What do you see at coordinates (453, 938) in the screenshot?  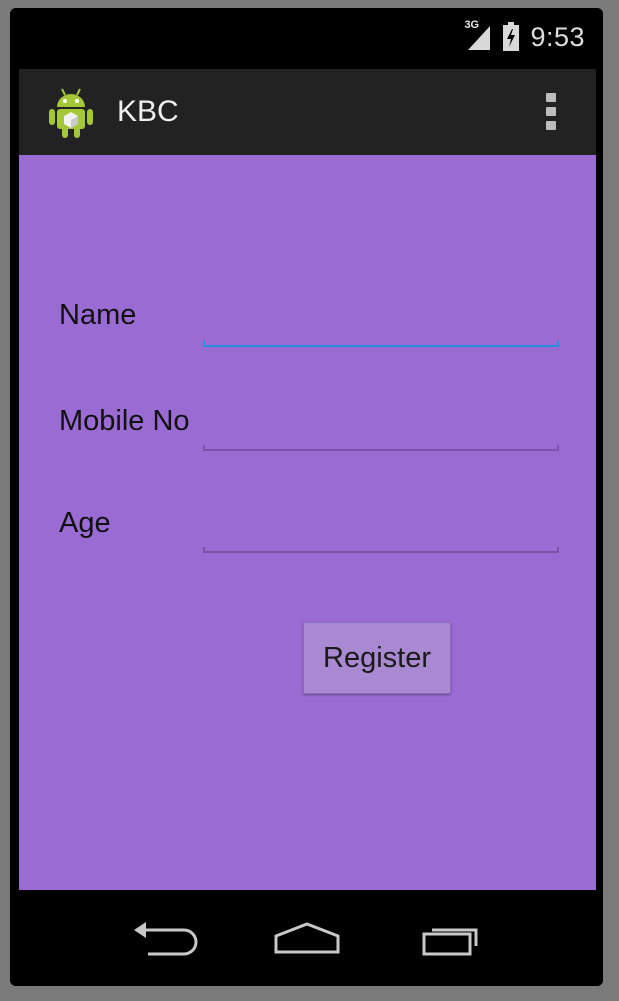 I see `recent-apps-icon` at bounding box center [453, 938].